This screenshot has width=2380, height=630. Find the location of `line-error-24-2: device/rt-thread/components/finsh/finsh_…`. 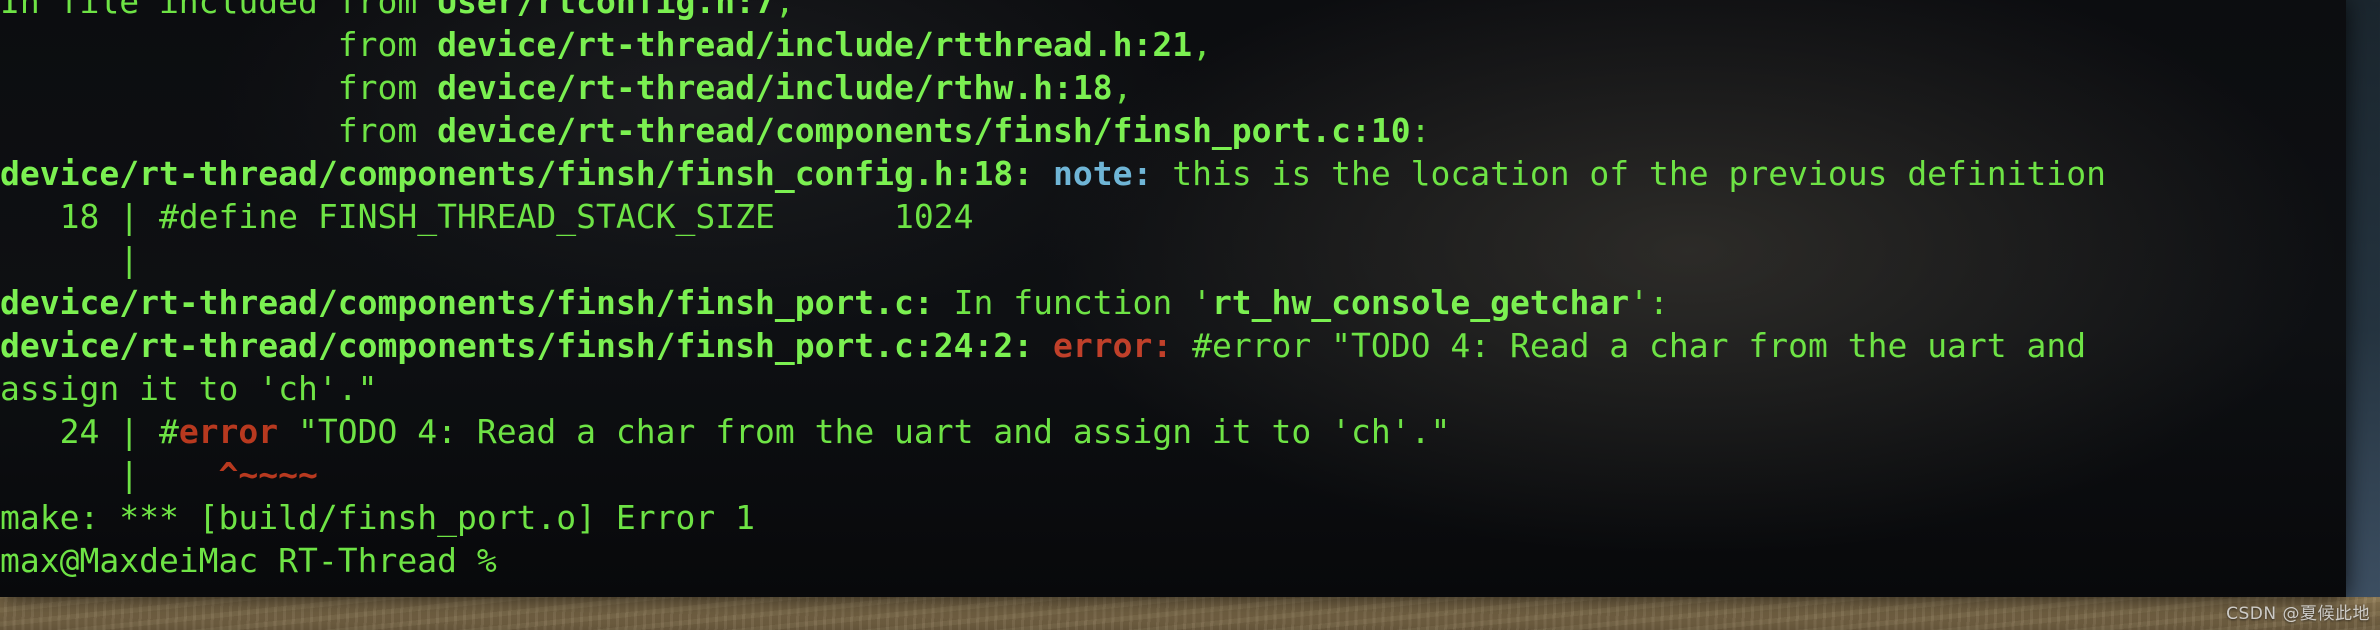

line-error-24-2: device/rt-thread/components/finsh/finsh_… is located at coordinates (1173, 345).